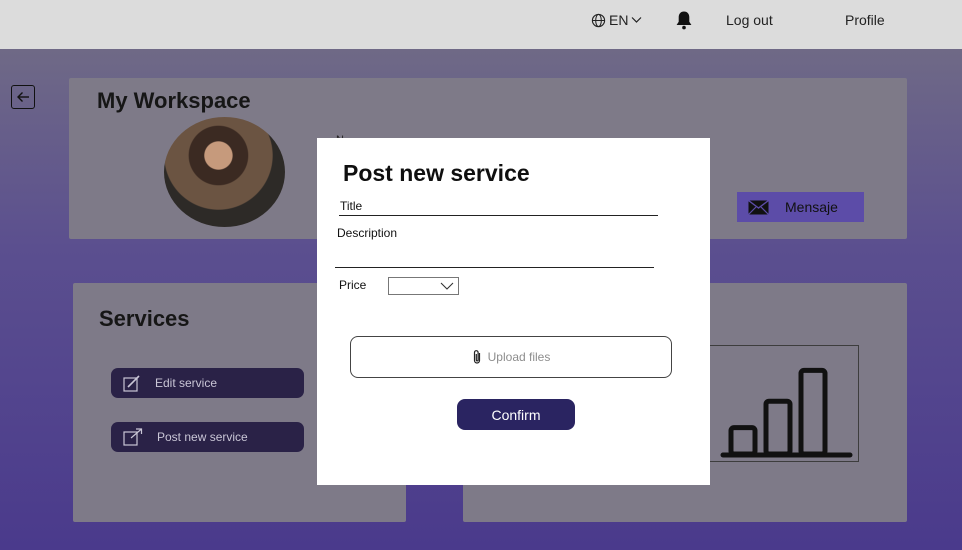  Describe the element at coordinates (749, 20) in the screenshot. I see `logout-link: Log out` at that location.